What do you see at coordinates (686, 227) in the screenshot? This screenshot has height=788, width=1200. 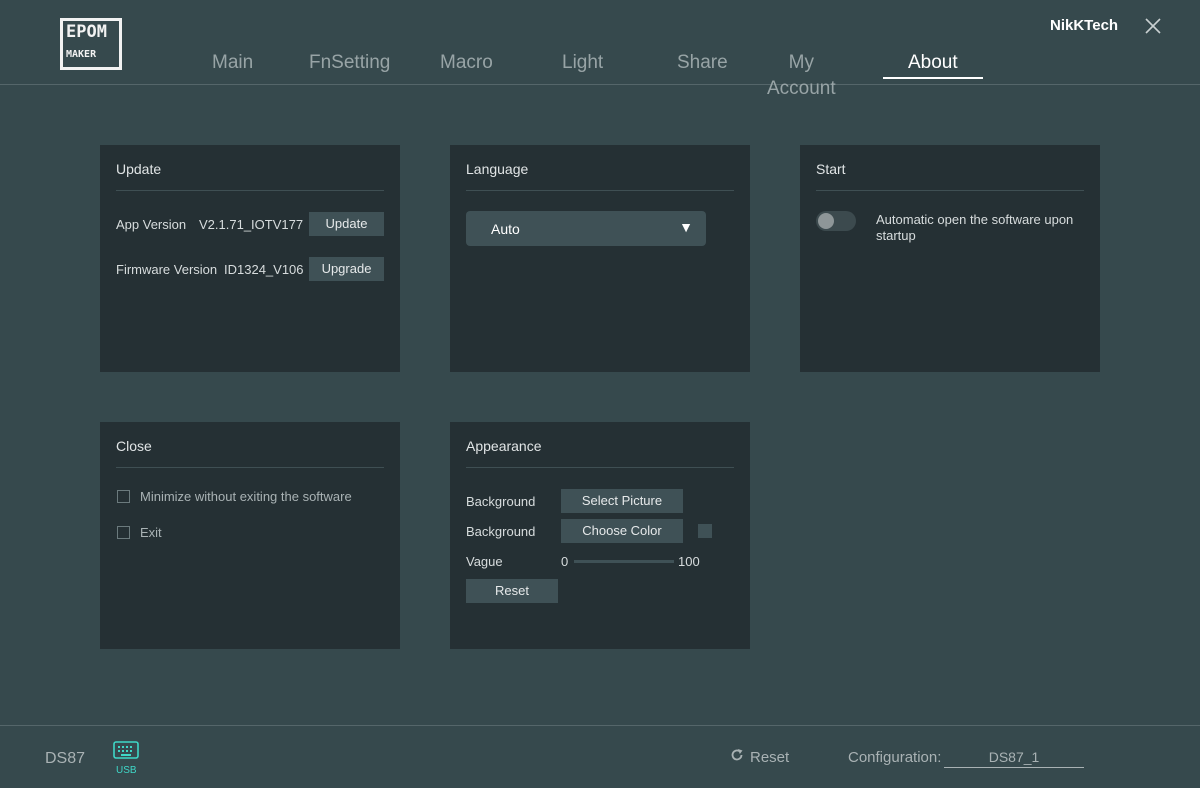 I see `dropdown-arrow-icon: ▼` at bounding box center [686, 227].